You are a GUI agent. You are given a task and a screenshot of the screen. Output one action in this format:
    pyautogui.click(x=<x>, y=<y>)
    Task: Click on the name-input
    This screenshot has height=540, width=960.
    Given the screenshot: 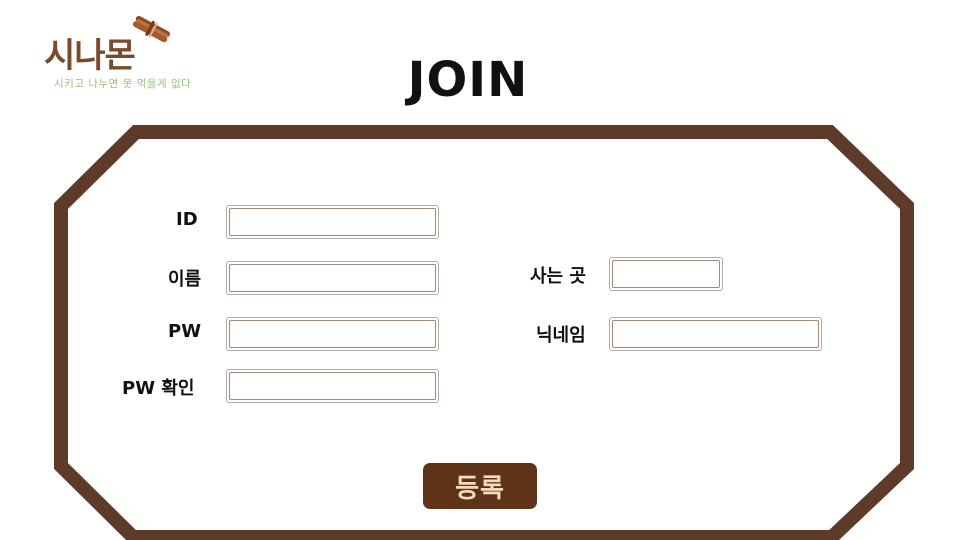 What is the action you would take?
    pyautogui.click(x=332, y=278)
    